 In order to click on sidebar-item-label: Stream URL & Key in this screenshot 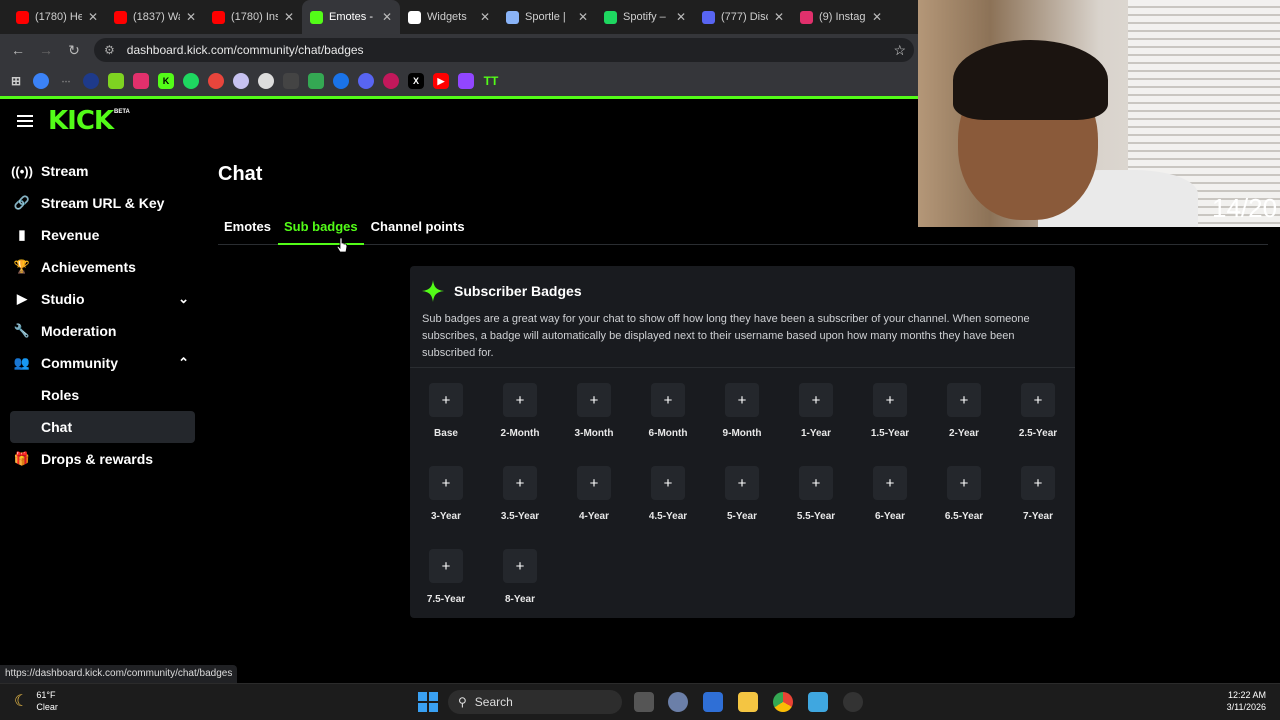, I will do `click(103, 203)`.